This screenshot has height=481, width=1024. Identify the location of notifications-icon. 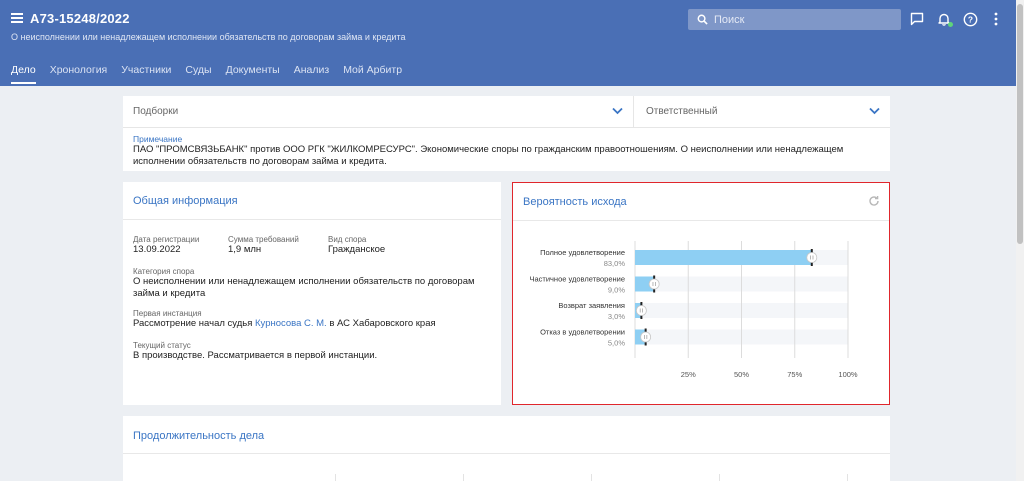
(944, 19).